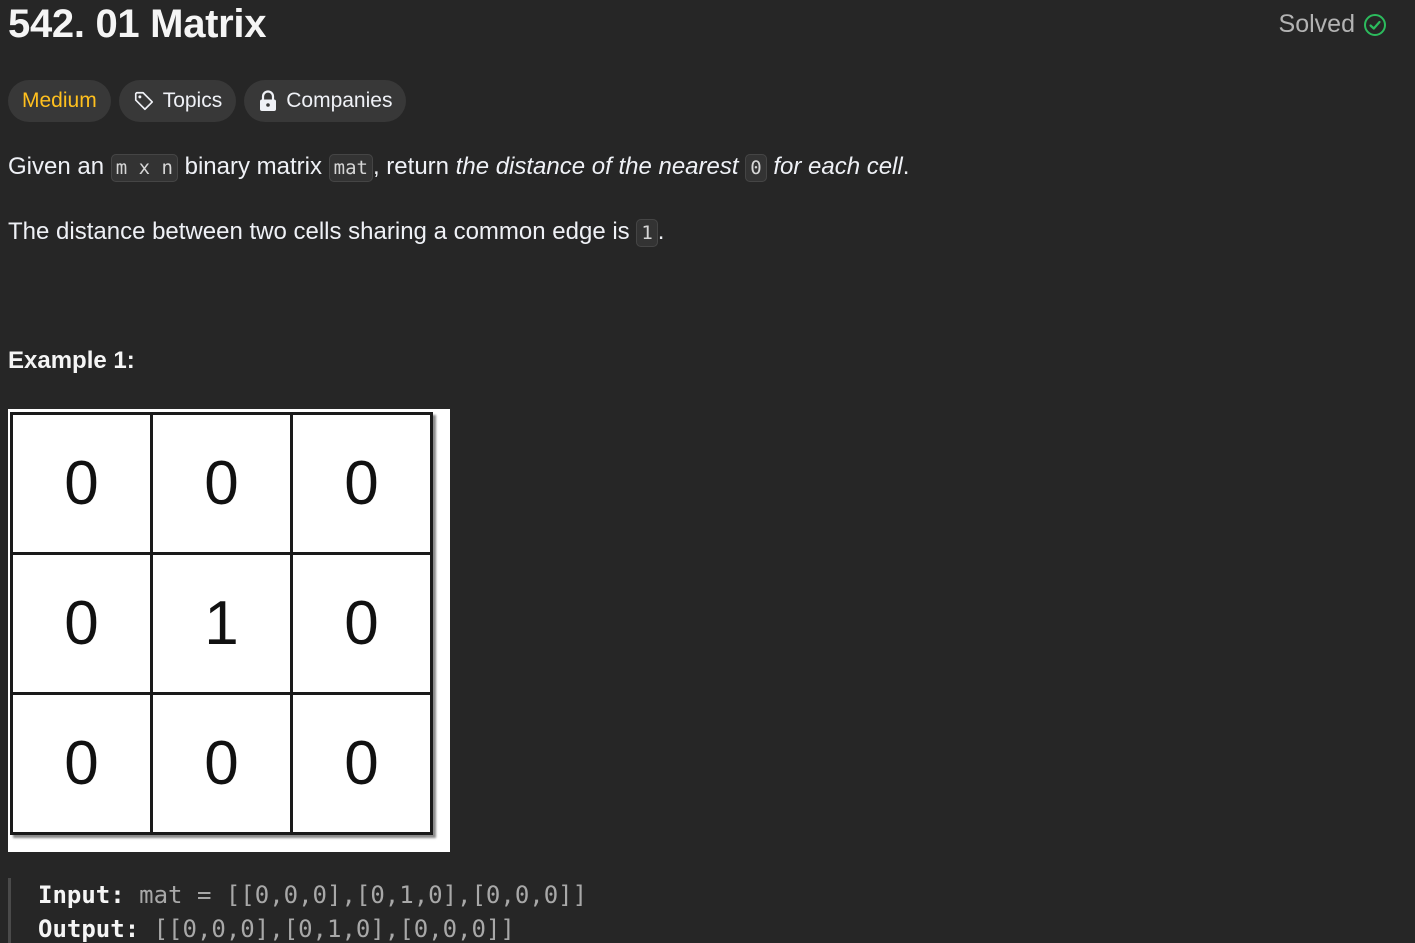 Image resolution: width=1415 pixels, height=943 pixels. Describe the element at coordinates (137, 24) in the screenshot. I see `problem-title: 542. 01 Matrix` at that location.